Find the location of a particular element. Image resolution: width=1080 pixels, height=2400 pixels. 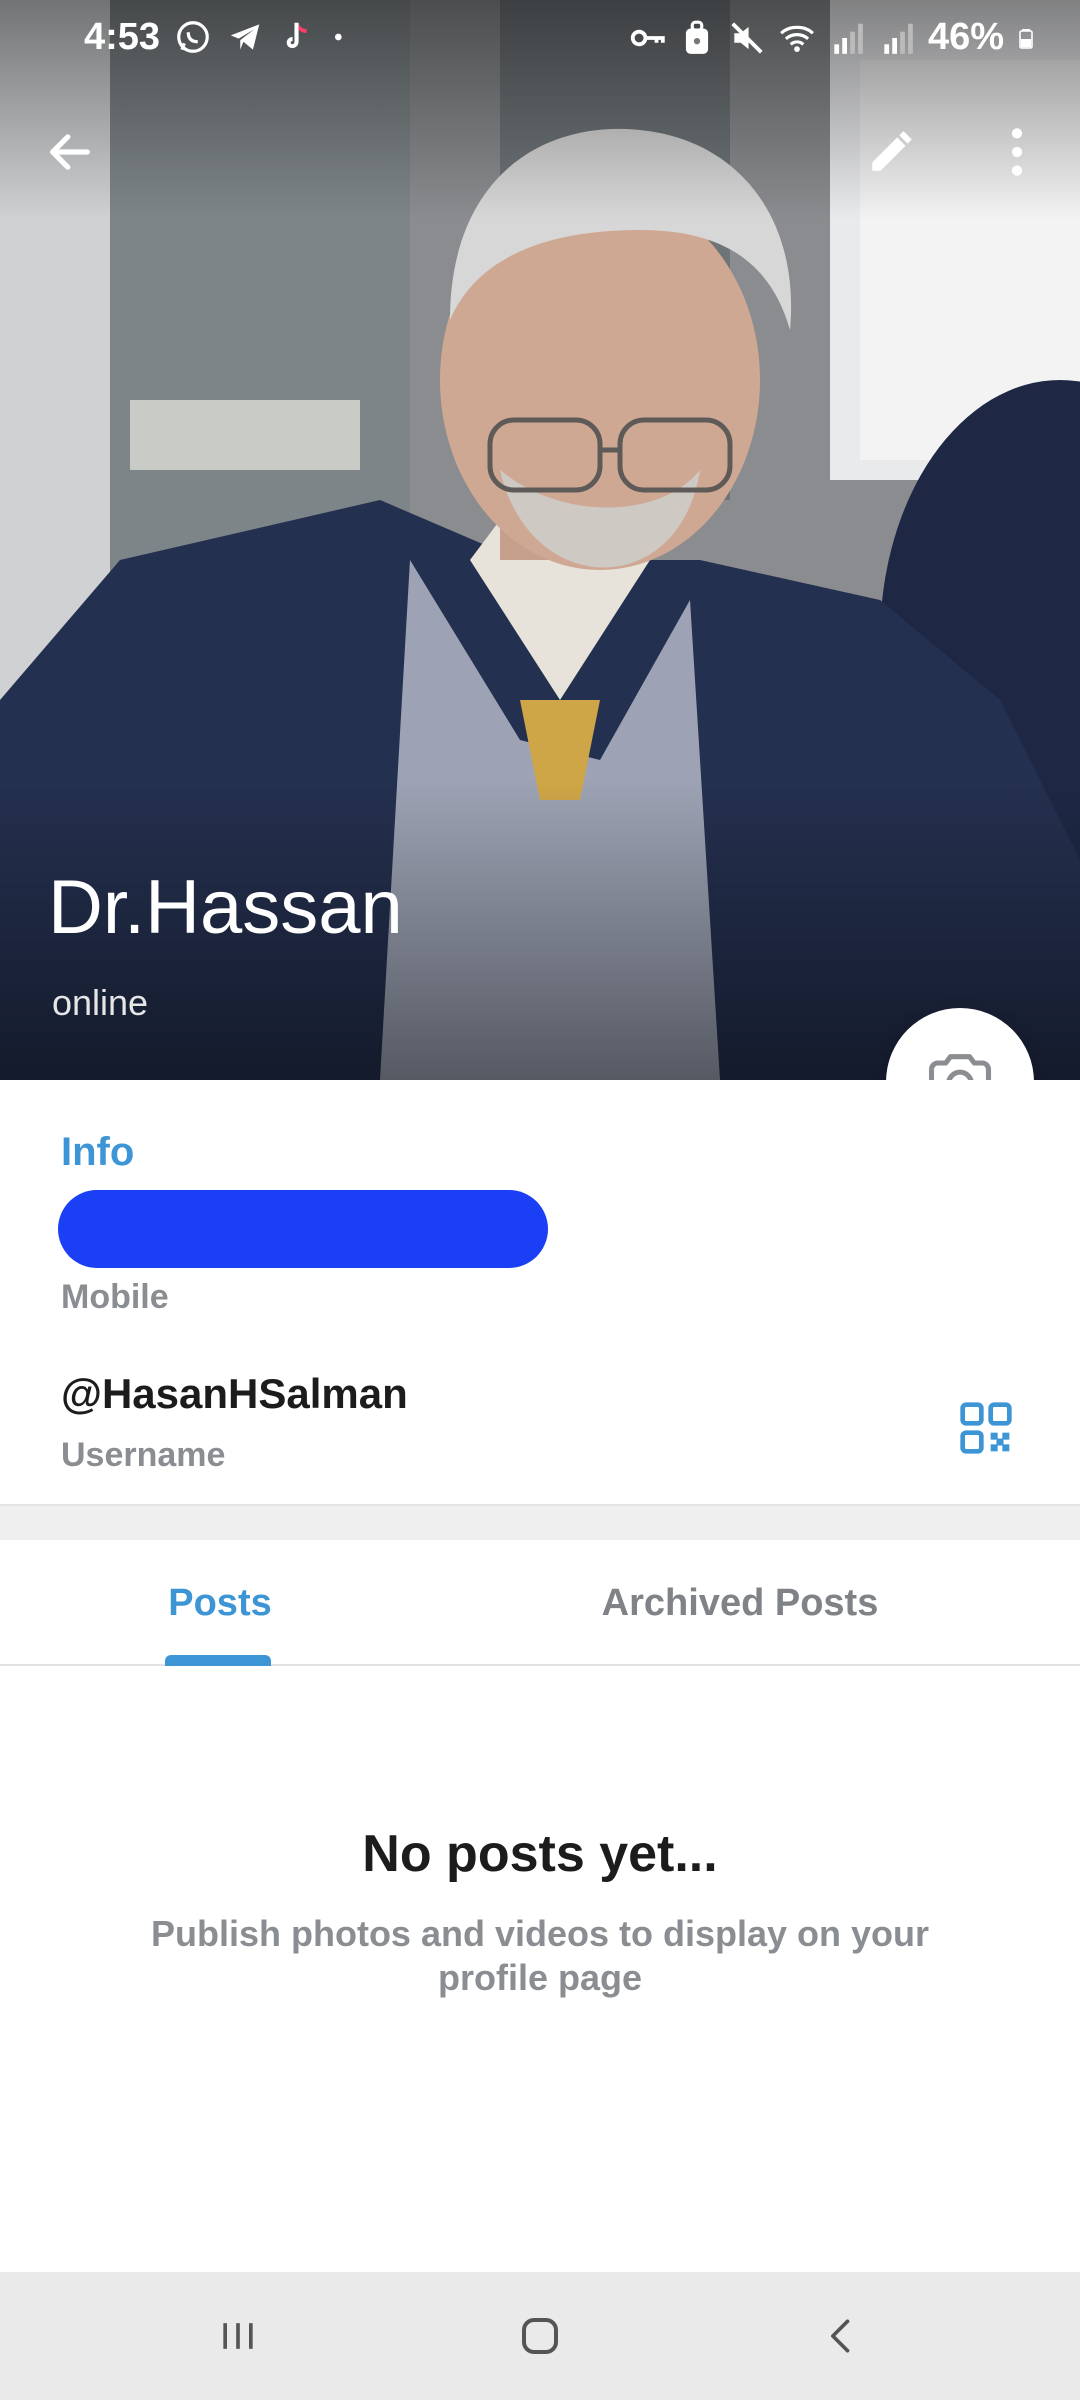

wifi-icon is located at coordinates (796, 38).